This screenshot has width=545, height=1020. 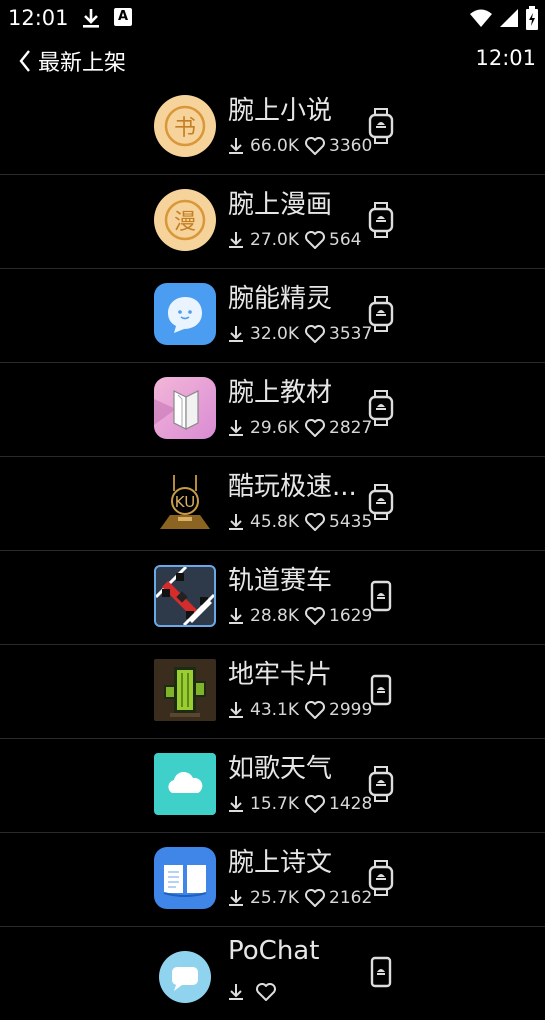 I want to click on pixel-cactus-icon, so click(x=185, y=690).